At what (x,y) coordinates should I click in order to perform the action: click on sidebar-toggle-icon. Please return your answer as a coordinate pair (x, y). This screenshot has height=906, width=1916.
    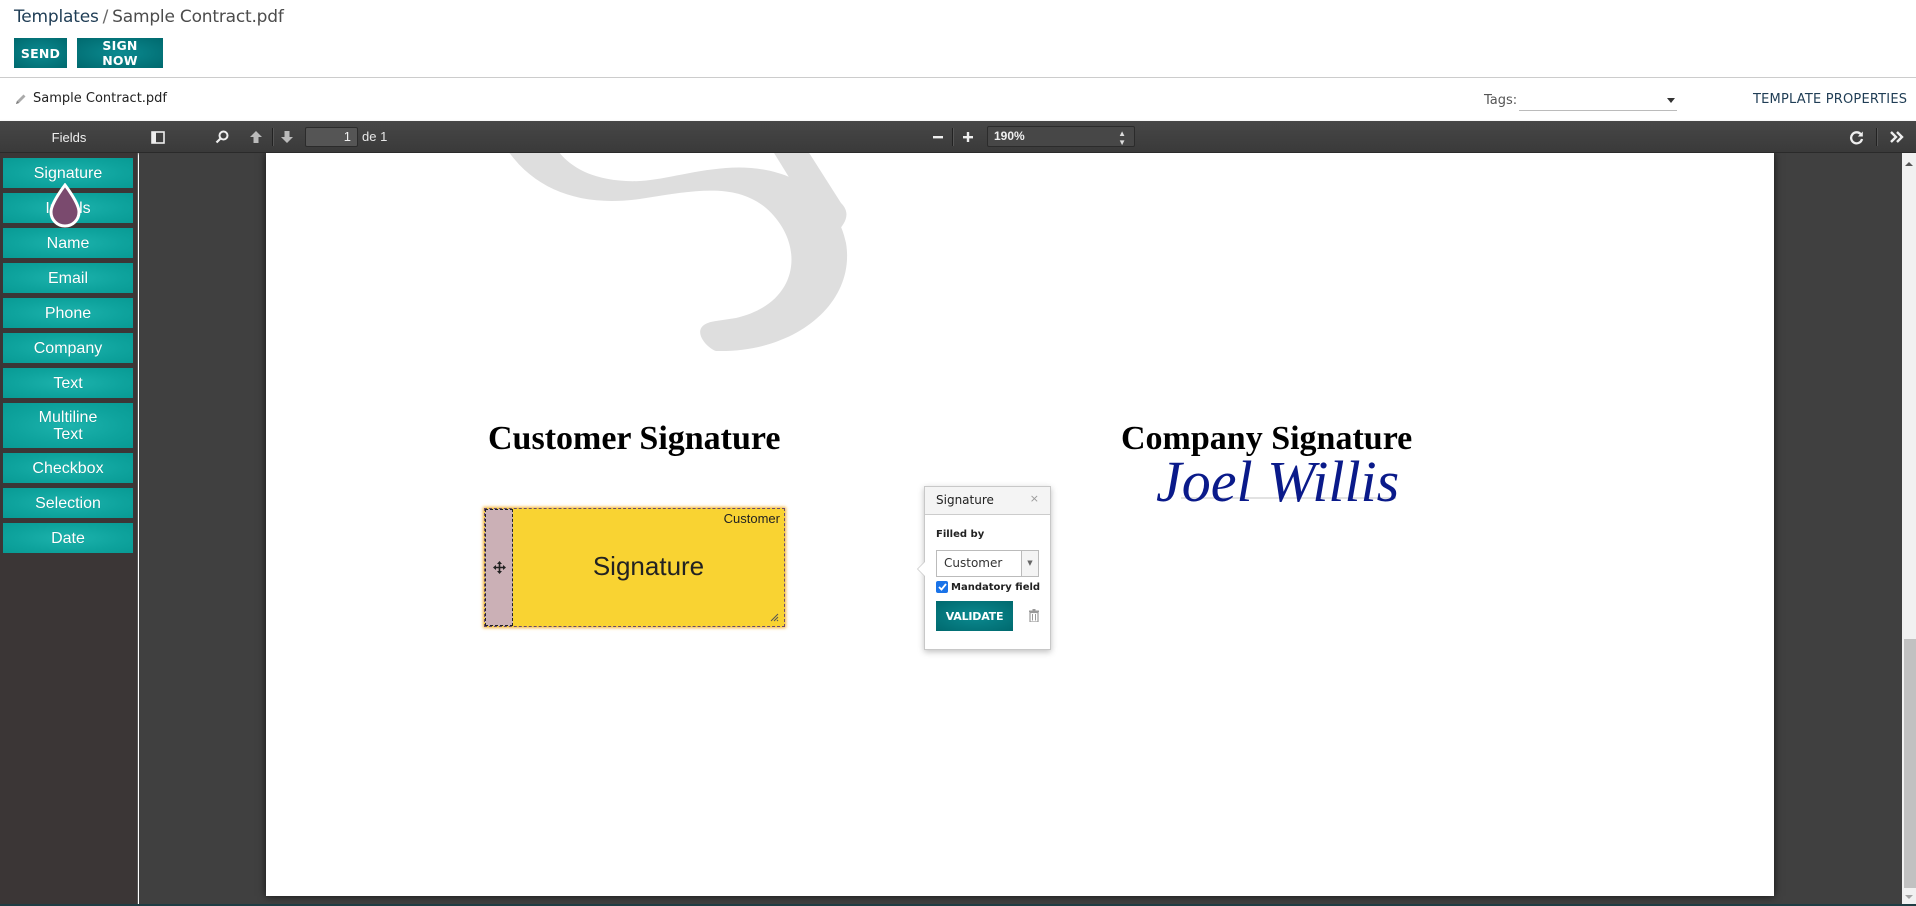
    Looking at the image, I should click on (158, 137).